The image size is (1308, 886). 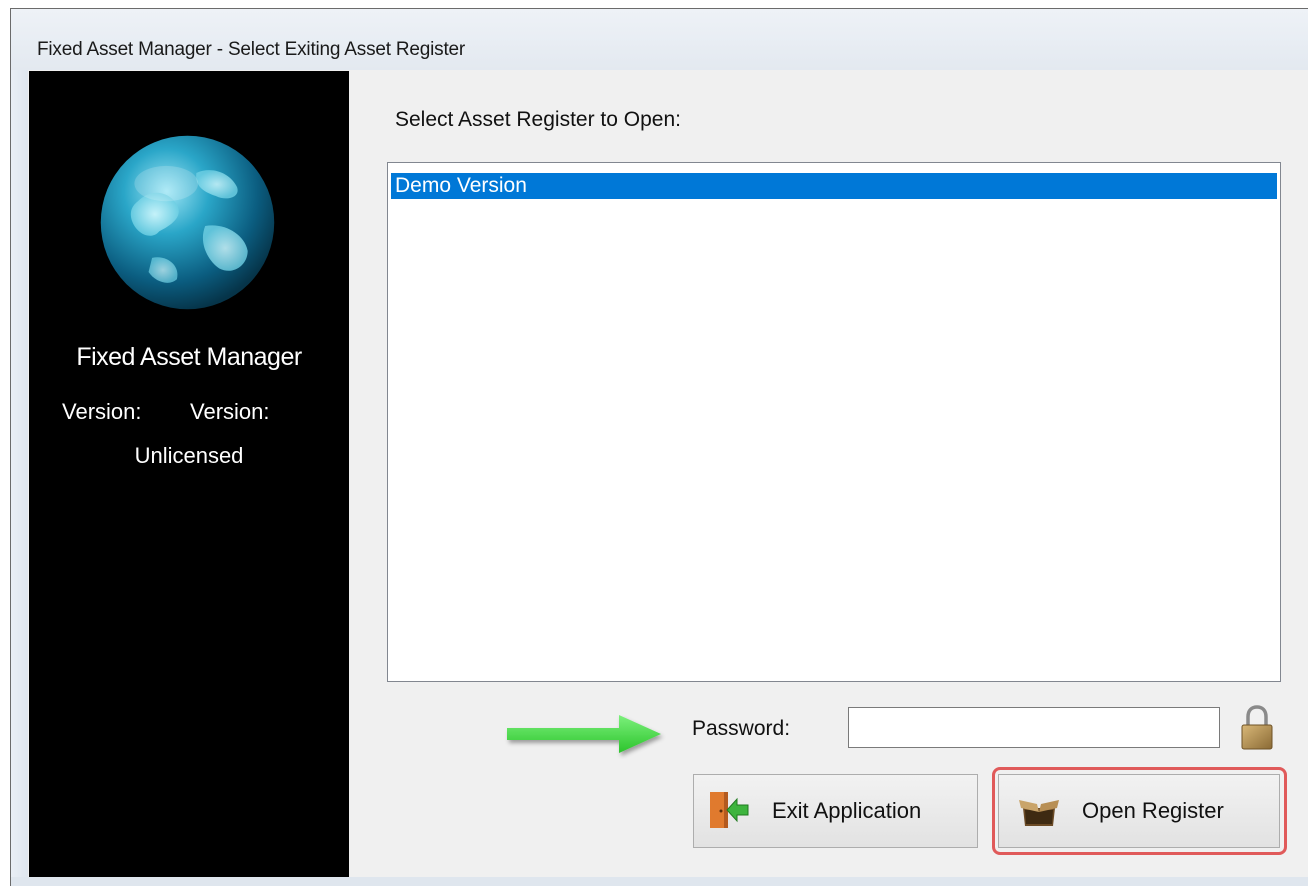 What do you see at coordinates (834, 186) in the screenshot?
I see `list-item-demo-version: Demo Version` at bounding box center [834, 186].